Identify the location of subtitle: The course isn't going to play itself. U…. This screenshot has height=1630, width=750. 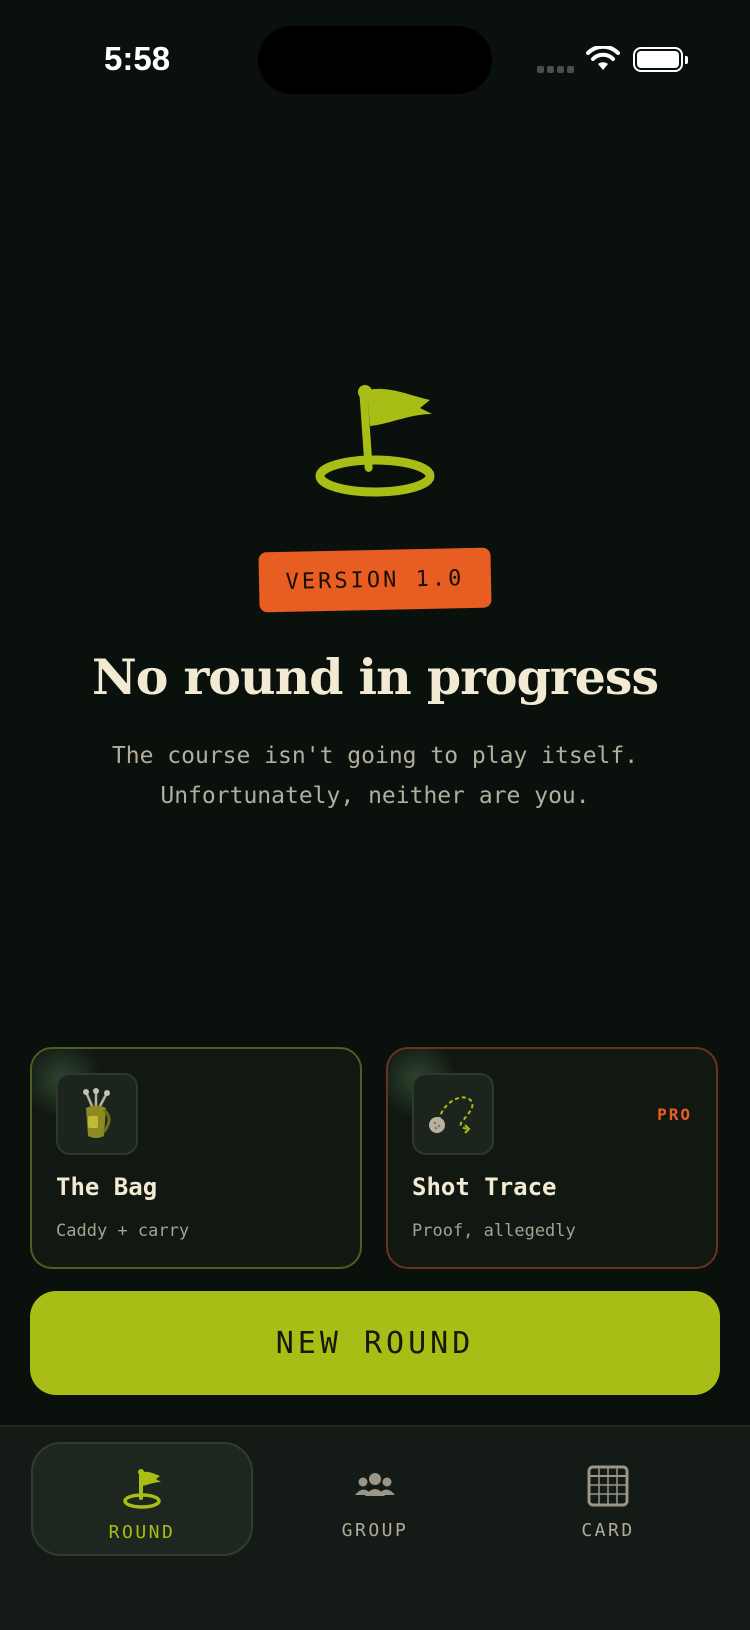
(375, 776).